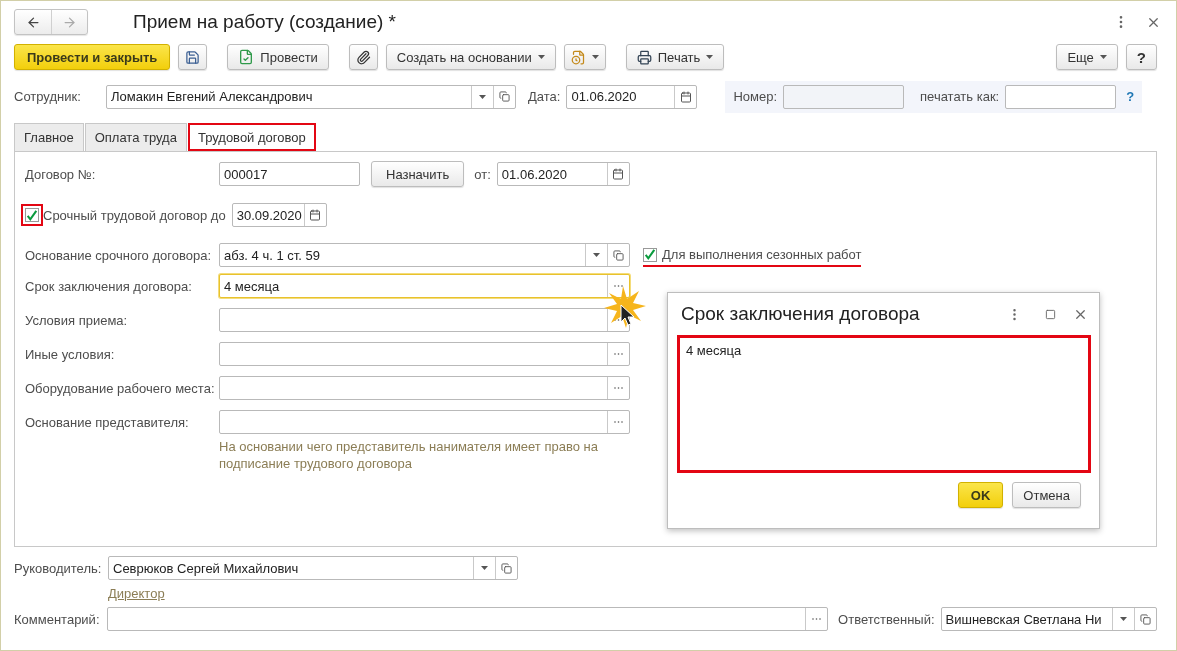  I want to click on field-label: печатать как:, so click(960, 96).